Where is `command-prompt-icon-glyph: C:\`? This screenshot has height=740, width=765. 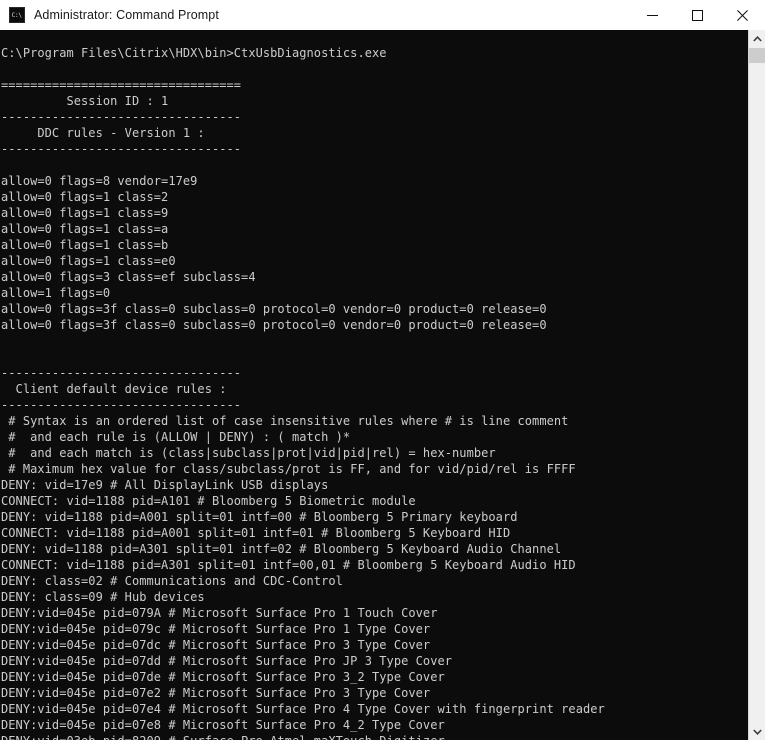
command-prompt-icon-glyph: C:\ is located at coordinates (17, 14).